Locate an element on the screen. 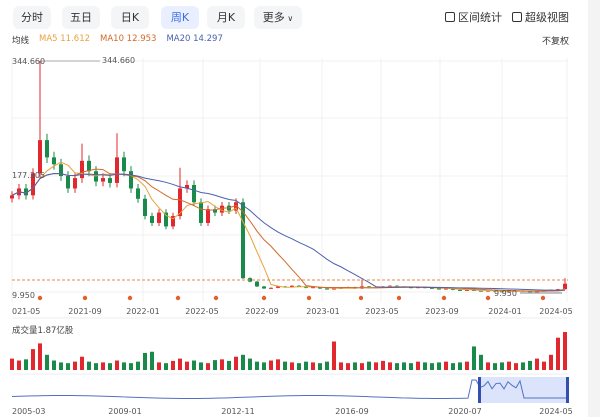 This screenshot has height=417, width=600. x-axis-label: 2023-05 is located at coordinates (381, 311).